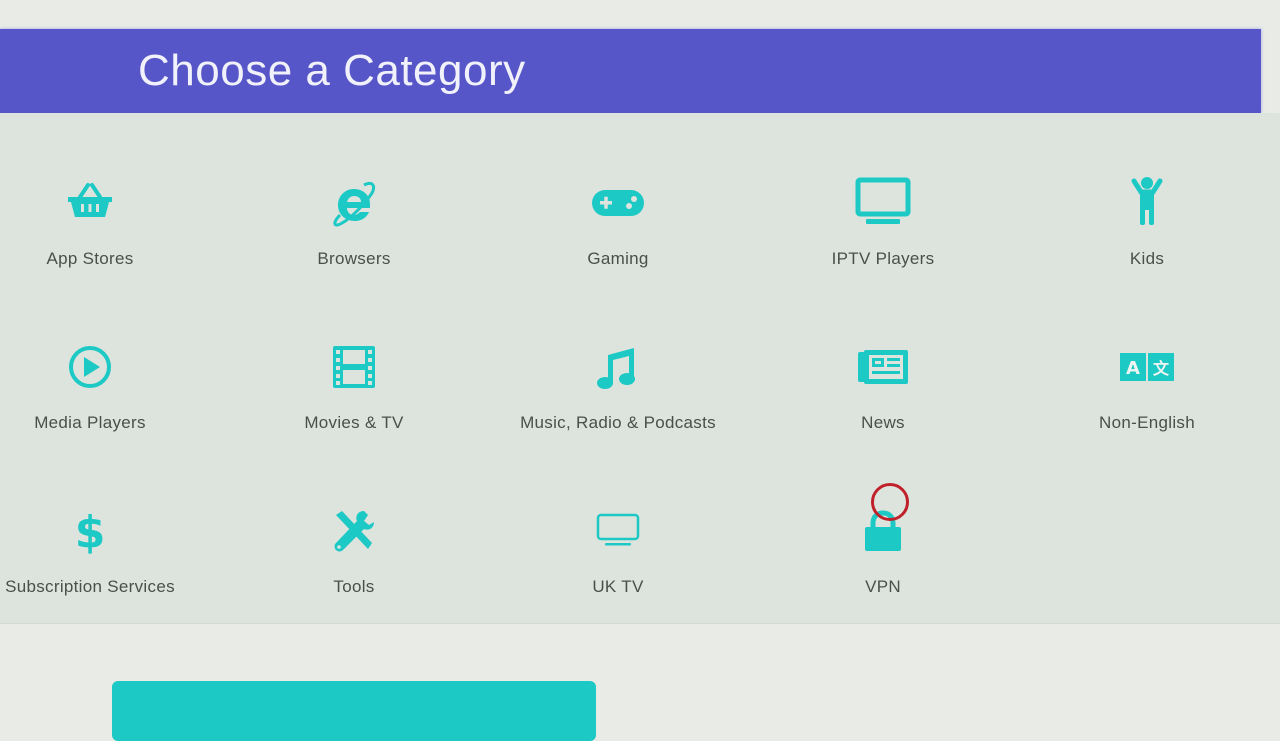 The image size is (1280, 741). What do you see at coordinates (883, 568) in the screenshot?
I see `category-vpn: VPN` at bounding box center [883, 568].